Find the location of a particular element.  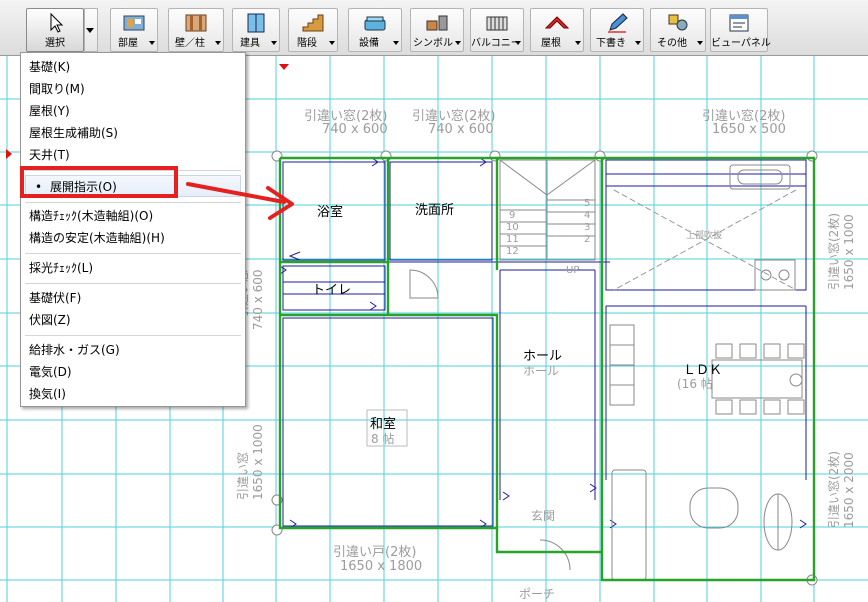

balcony-label: バルコニー is located at coordinates (496, 43).